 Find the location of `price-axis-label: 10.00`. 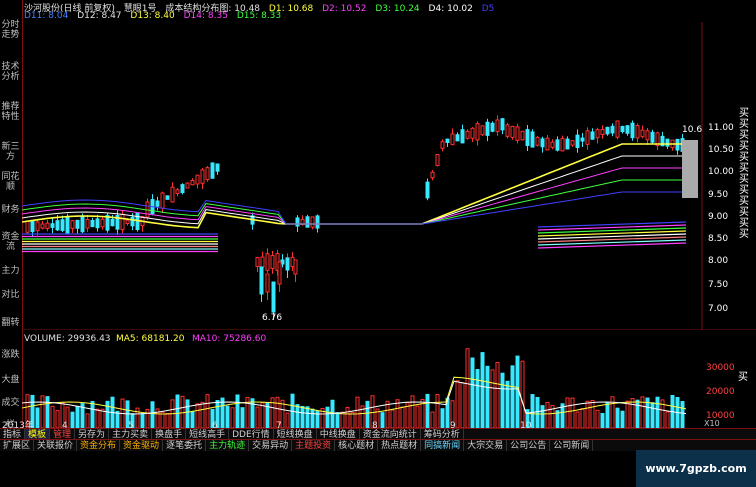

price-axis-label: 10.00 is located at coordinates (721, 172).